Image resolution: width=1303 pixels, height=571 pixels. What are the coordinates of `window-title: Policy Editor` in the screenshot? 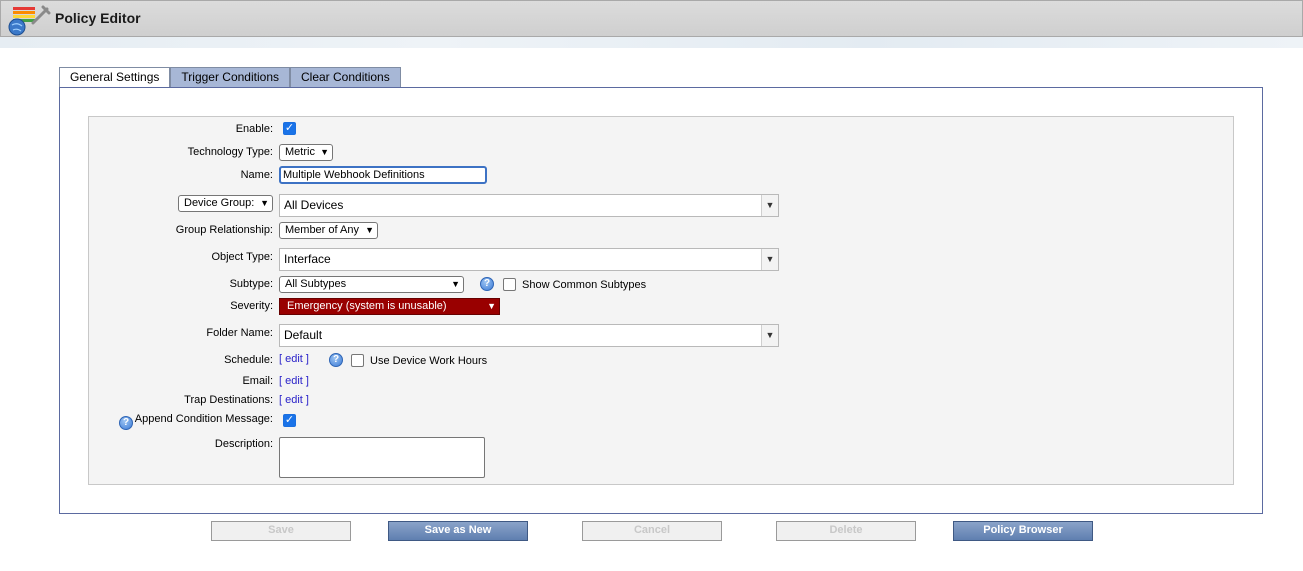 It's located at (98, 18).